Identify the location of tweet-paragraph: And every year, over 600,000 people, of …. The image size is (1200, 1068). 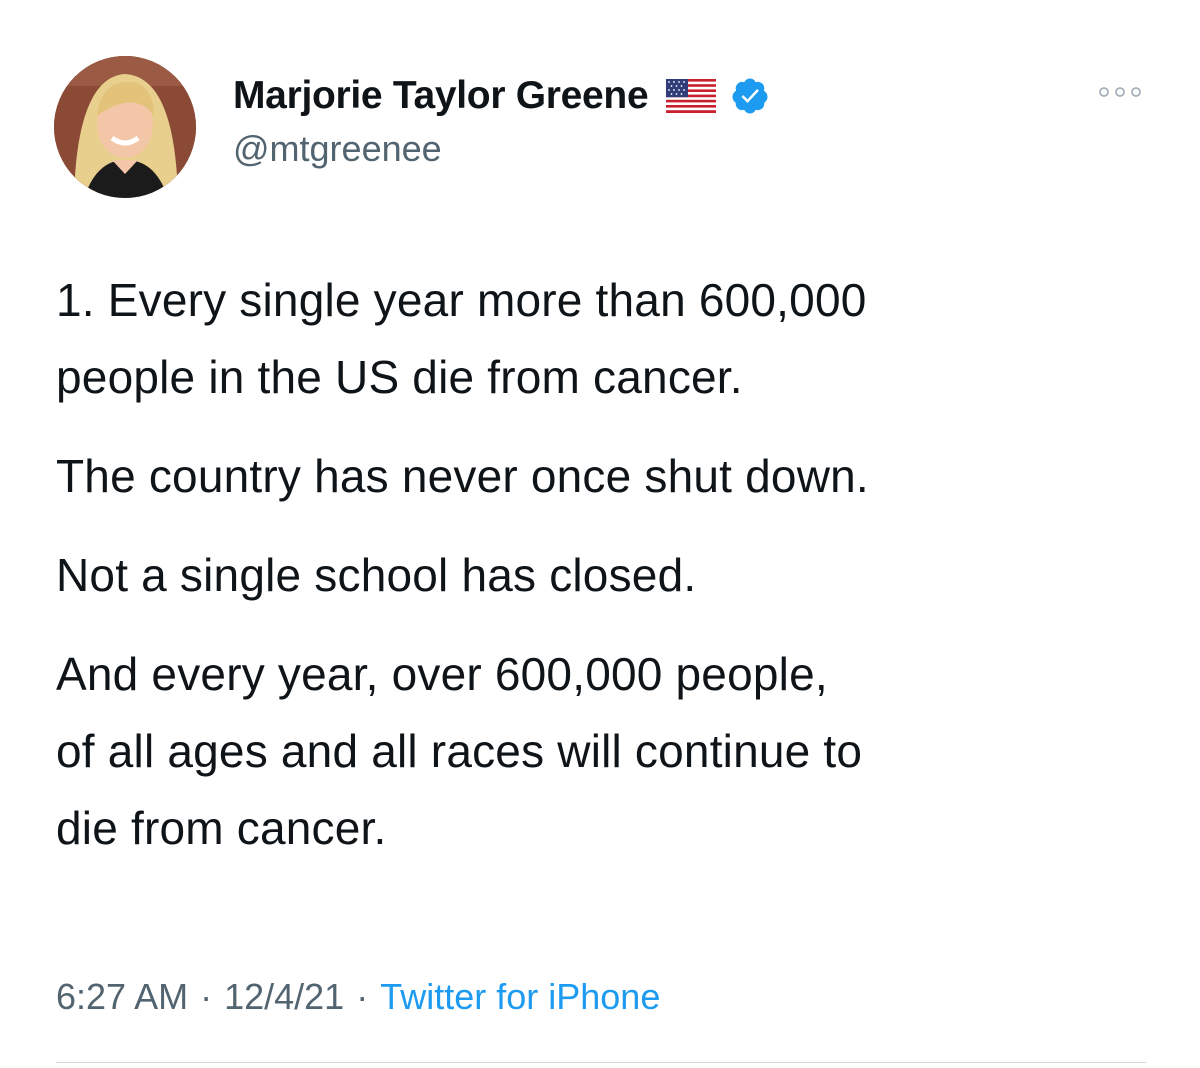
(459, 751).